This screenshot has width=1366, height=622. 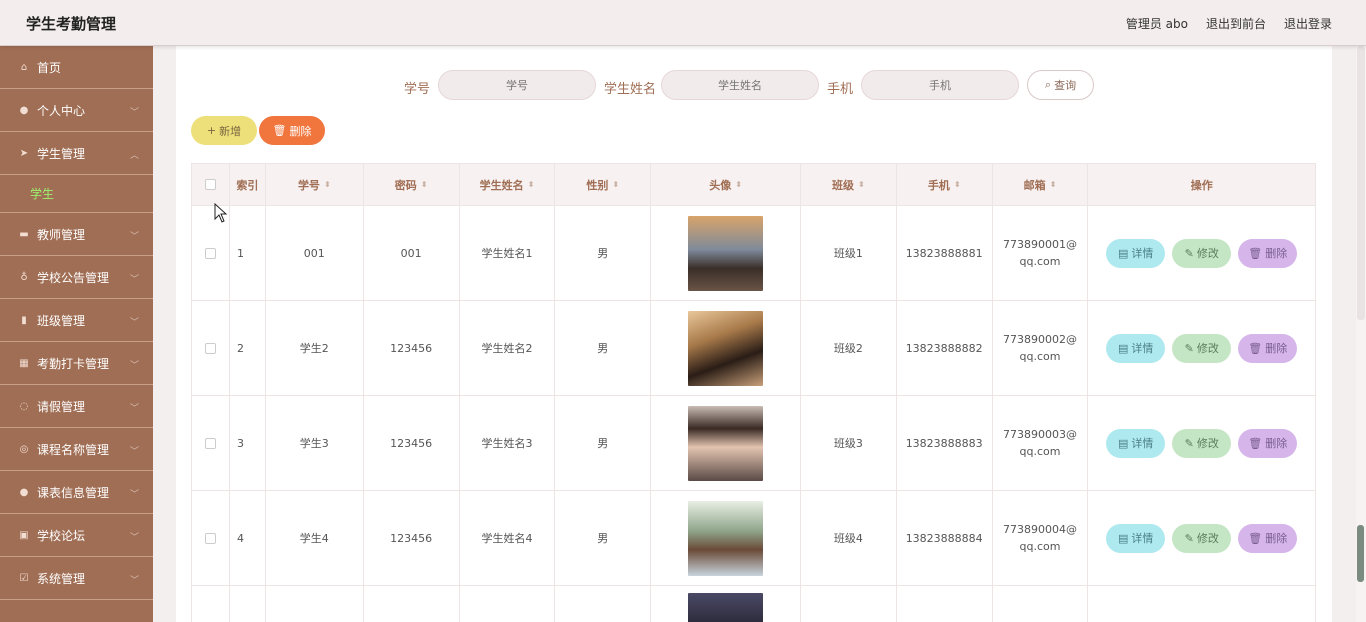 I want to click on batch-delete-button: 🗑 删除, so click(x=292, y=130).